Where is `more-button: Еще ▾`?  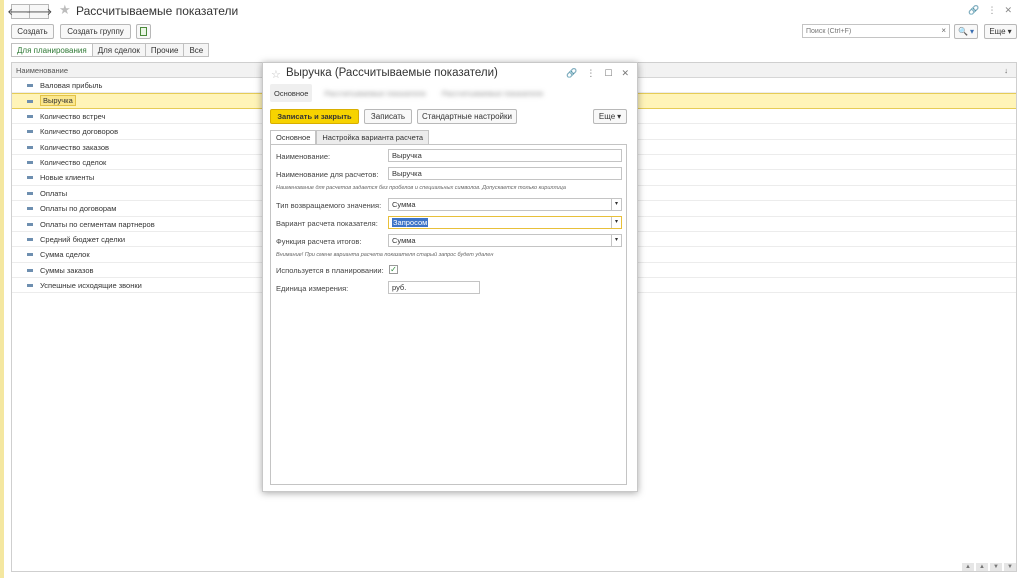
more-button: Еще ▾ is located at coordinates (1000, 31).